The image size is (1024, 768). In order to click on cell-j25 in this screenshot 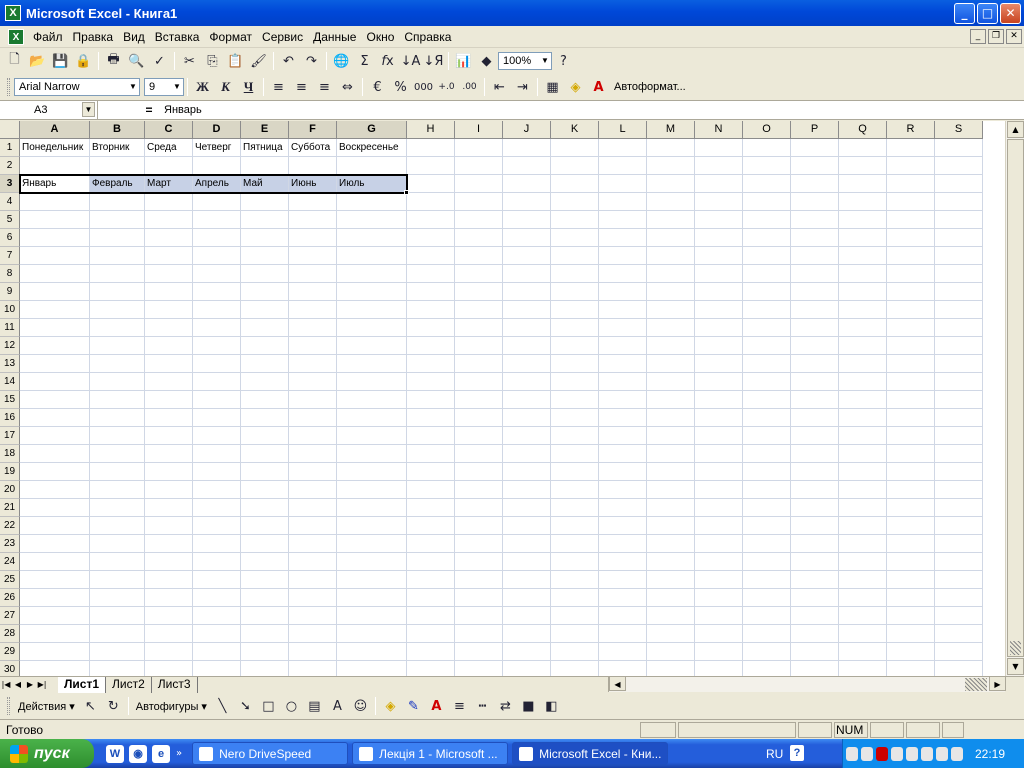, I will do `click(527, 580)`.